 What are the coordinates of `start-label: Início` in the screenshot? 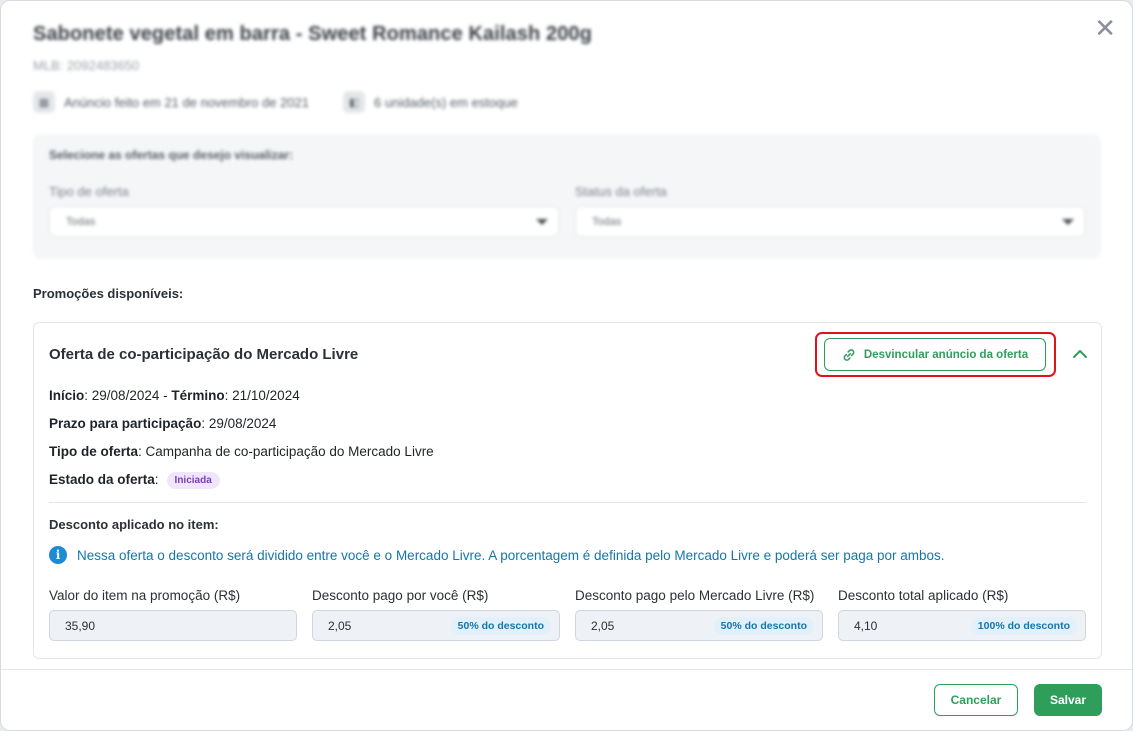 It's located at (67, 395).